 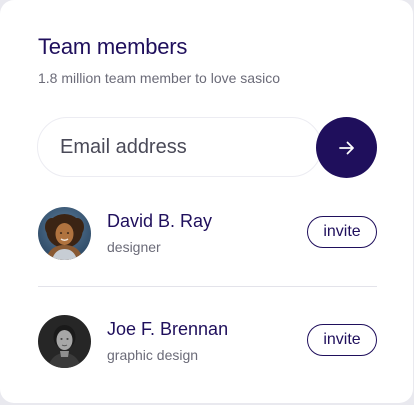 I want to click on list-item: Joe F. Brennan graphic design invite, so click(x=207, y=342).